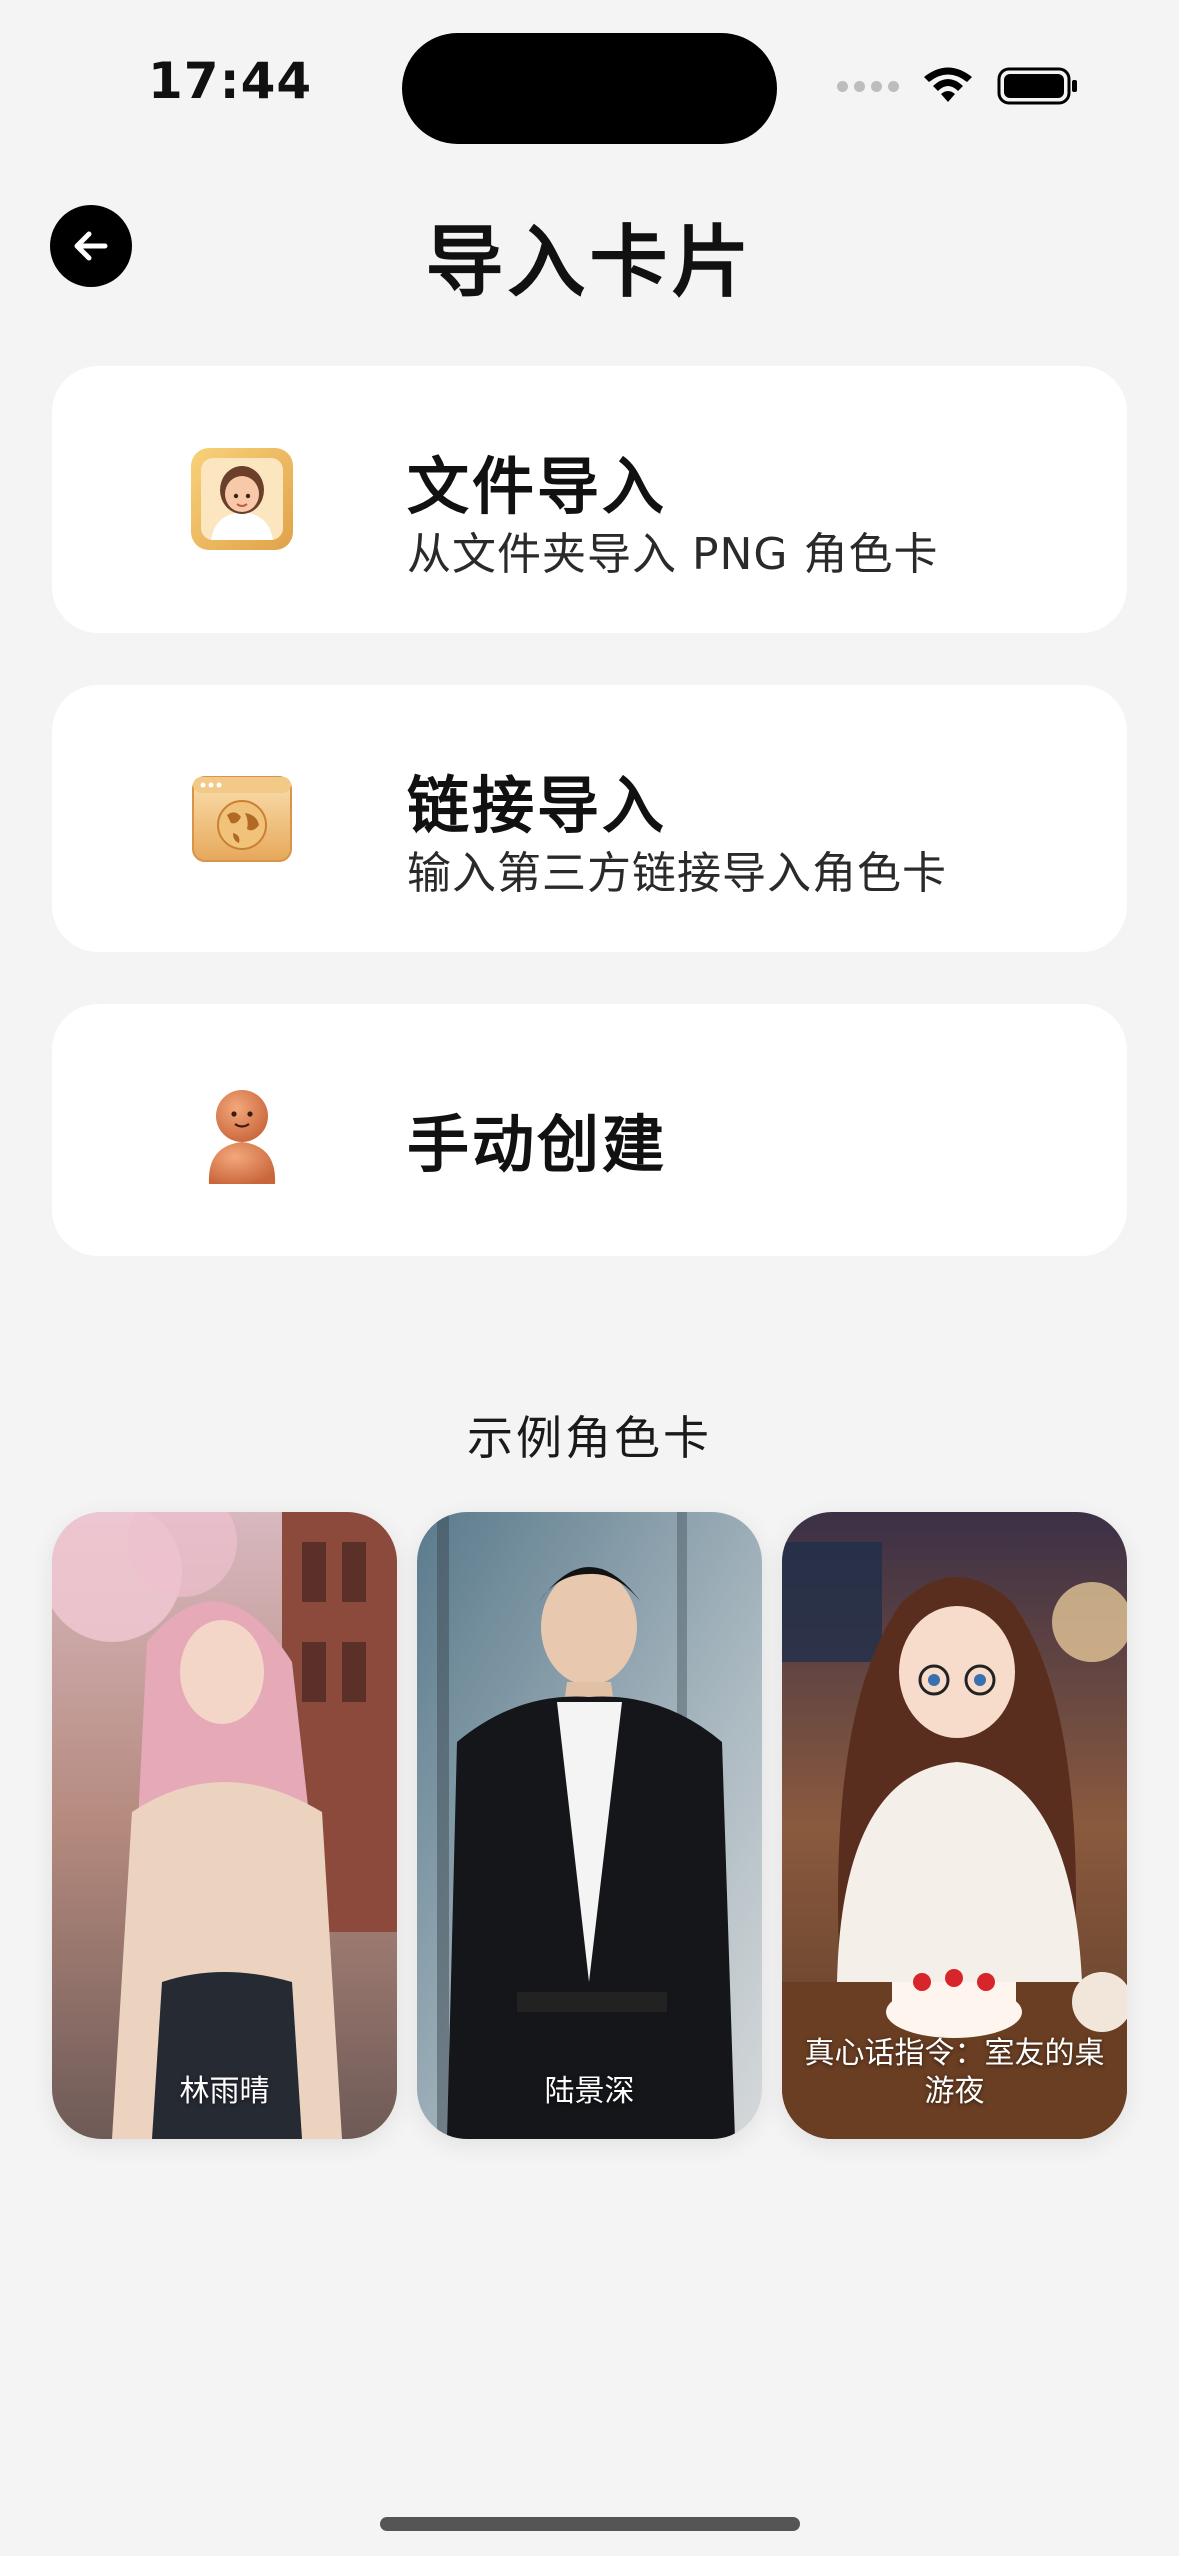 The height and width of the screenshot is (2556, 1179). What do you see at coordinates (242, 819) in the screenshot?
I see `globe-window-icon` at bounding box center [242, 819].